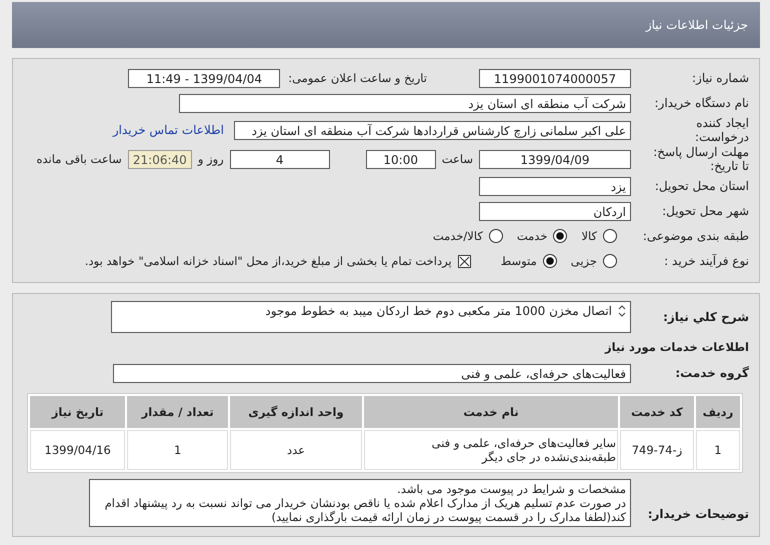 This screenshot has width=770, height=545. I want to click on checkbox-label: پرداخت تمام یا بخشی از مبلغ خرید،از محل "اسناد خزانه اسلامی" خواهد بود., so click(268, 261).